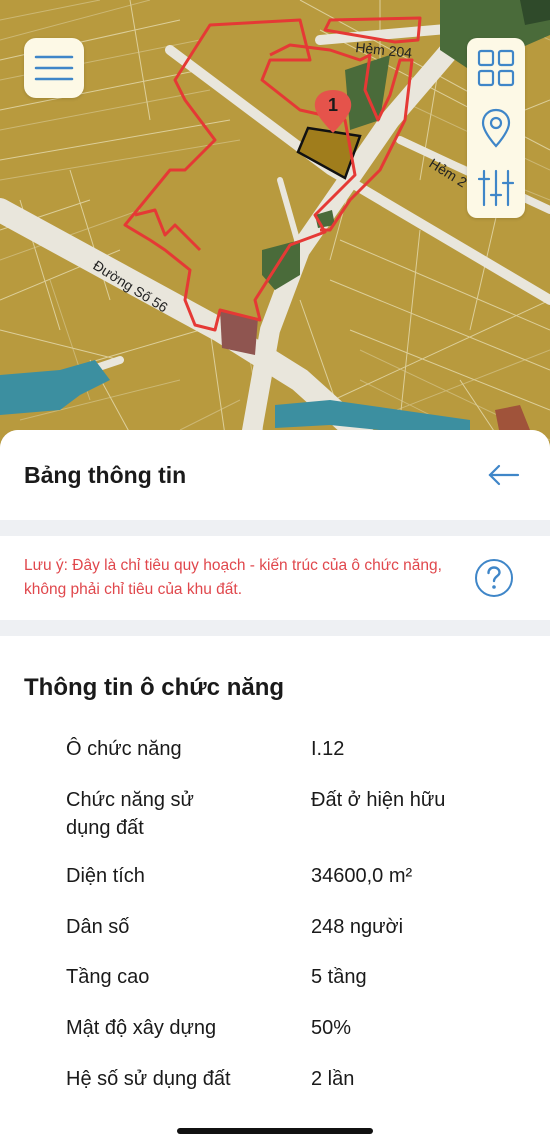 This screenshot has width=550, height=1142. I want to click on info-value: I.12, so click(328, 749).